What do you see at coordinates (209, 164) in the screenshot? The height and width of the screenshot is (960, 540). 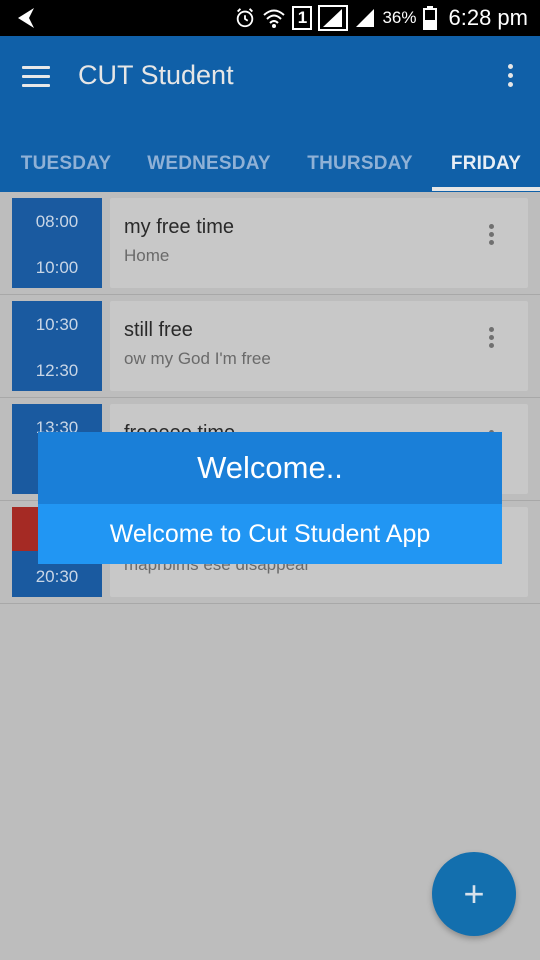 I see `tab-wednesday: WEDNESDAY` at bounding box center [209, 164].